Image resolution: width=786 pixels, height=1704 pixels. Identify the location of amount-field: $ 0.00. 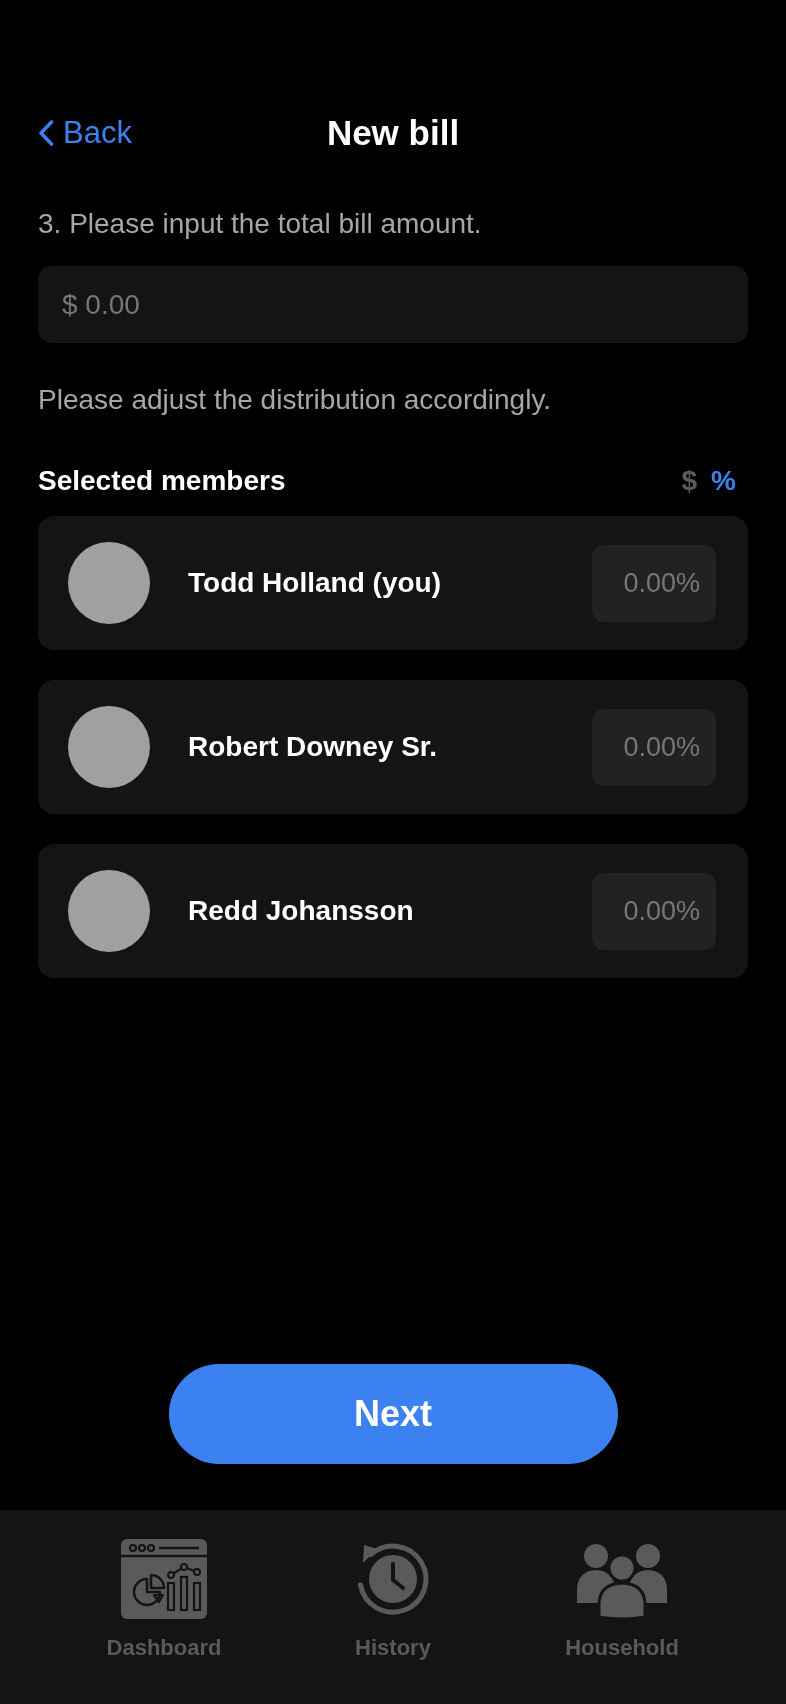
(393, 304).